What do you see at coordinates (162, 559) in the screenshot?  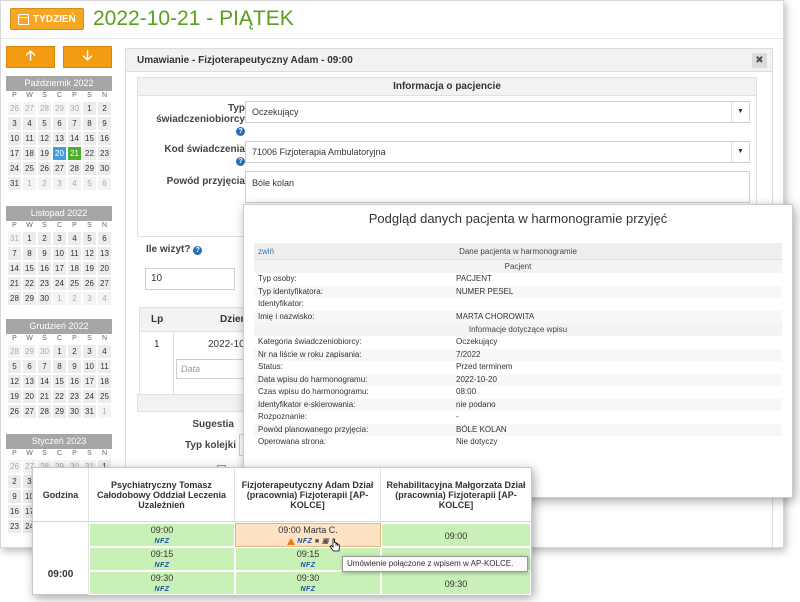 I see `time-slot: 09:15 NFZ` at bounding box center [162, 559].